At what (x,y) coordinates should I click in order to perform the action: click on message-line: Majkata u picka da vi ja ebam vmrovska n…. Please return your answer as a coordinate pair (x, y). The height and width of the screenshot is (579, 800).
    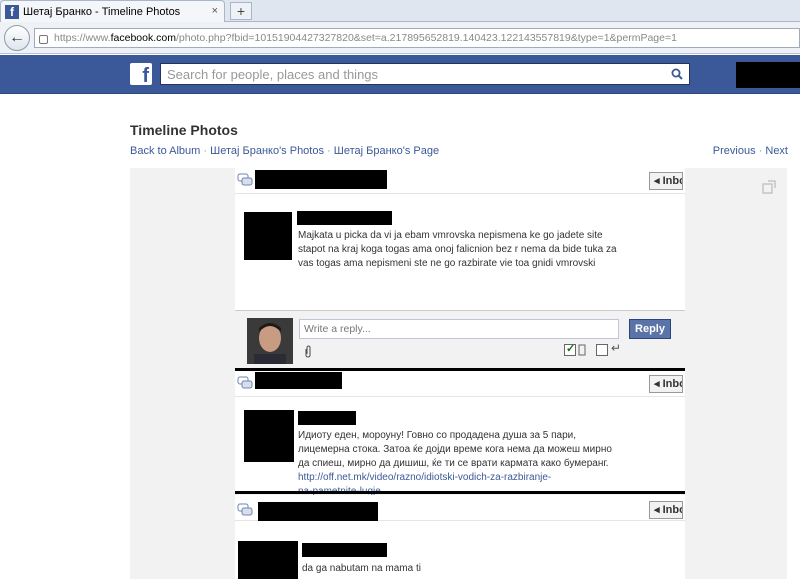
    Looking at the image, I should click on (450, 235).